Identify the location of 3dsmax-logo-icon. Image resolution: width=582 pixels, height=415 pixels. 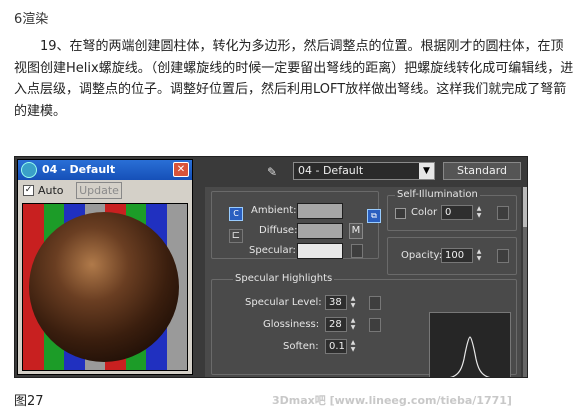
(29, 170).